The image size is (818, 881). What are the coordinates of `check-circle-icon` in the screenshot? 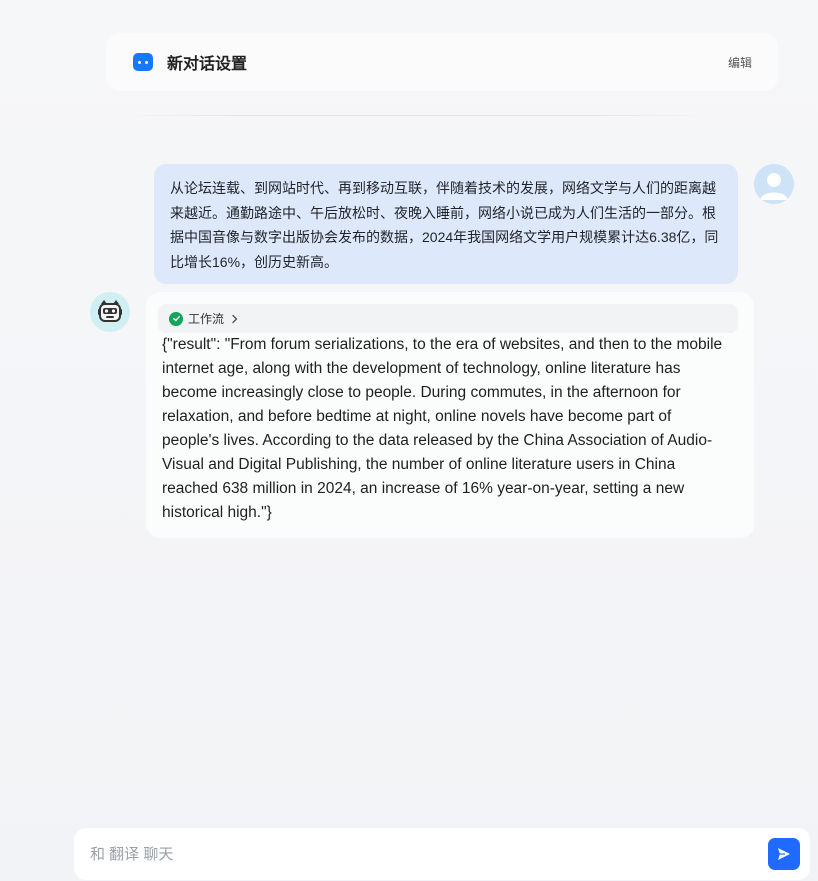 It's located at (176, 318).